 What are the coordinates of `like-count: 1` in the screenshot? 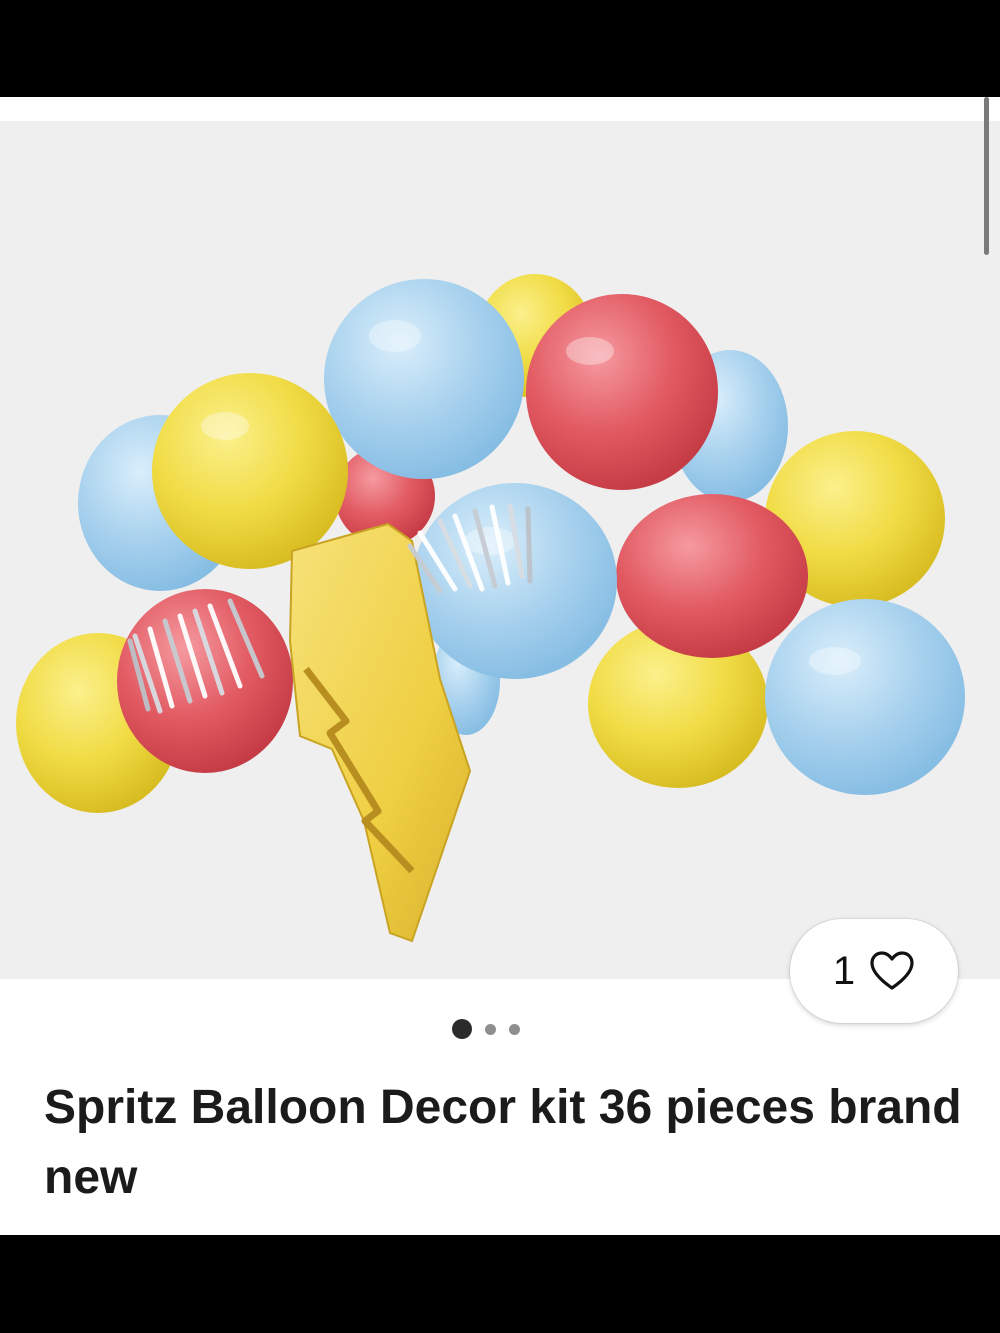 It's located at (844, 970).